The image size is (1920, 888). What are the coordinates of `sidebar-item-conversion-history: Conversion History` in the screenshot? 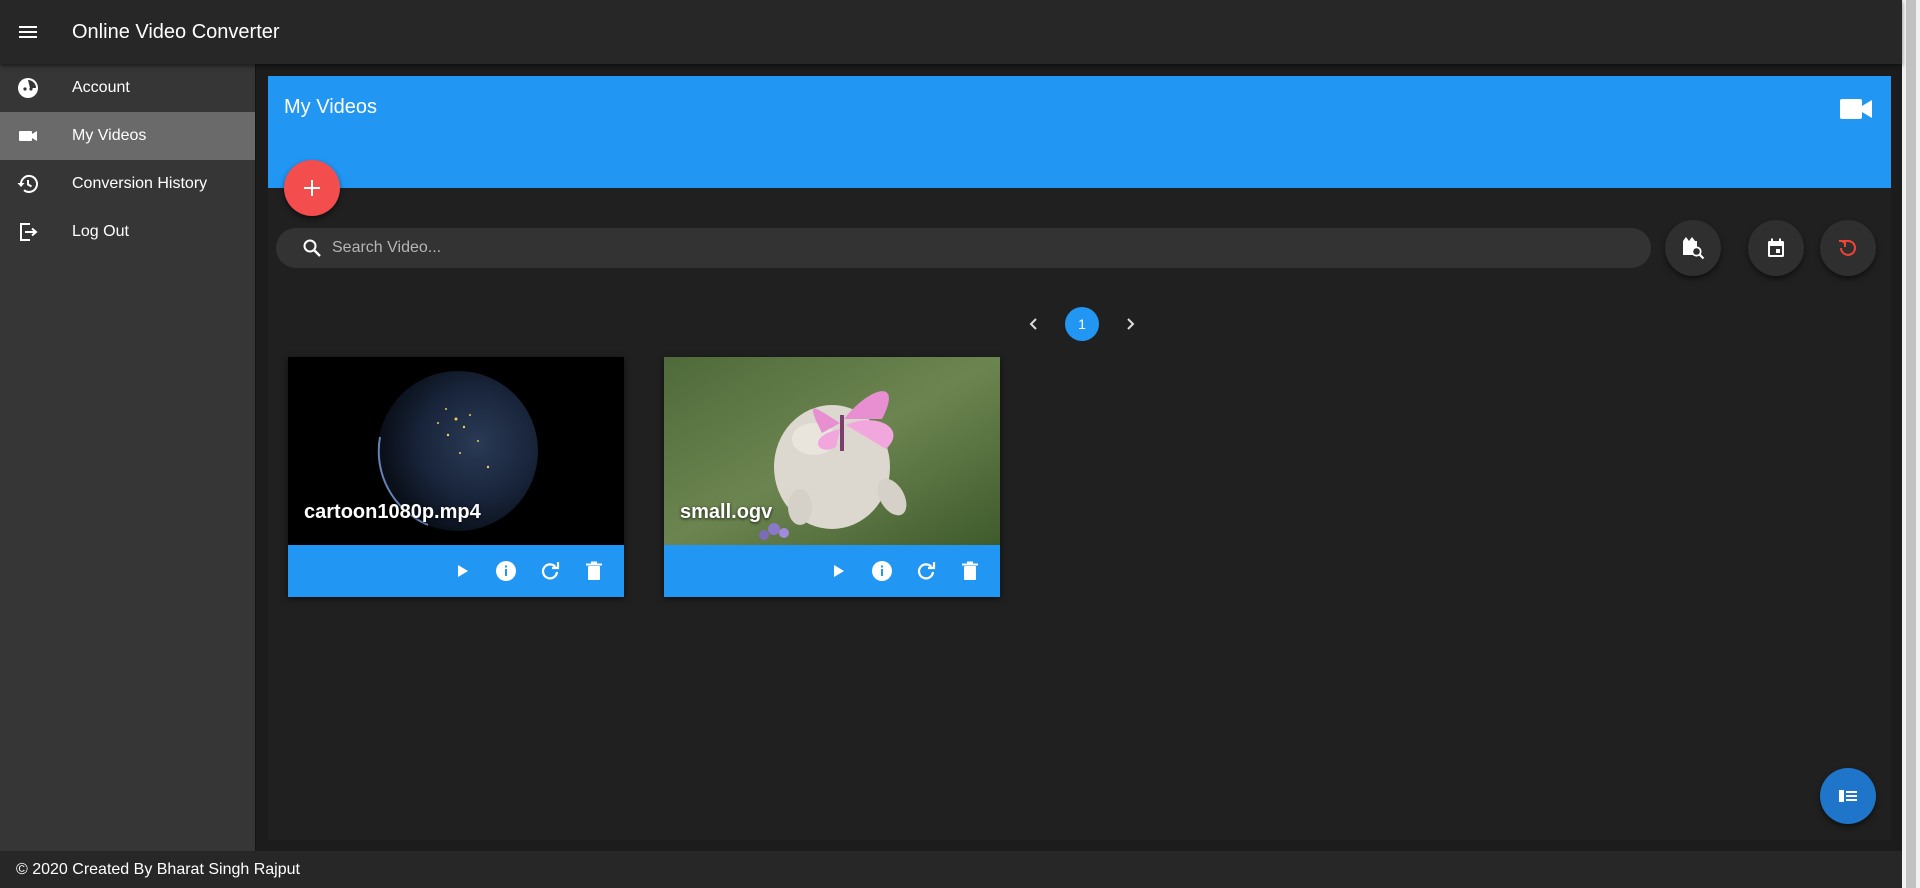 It's located at (127, 184).